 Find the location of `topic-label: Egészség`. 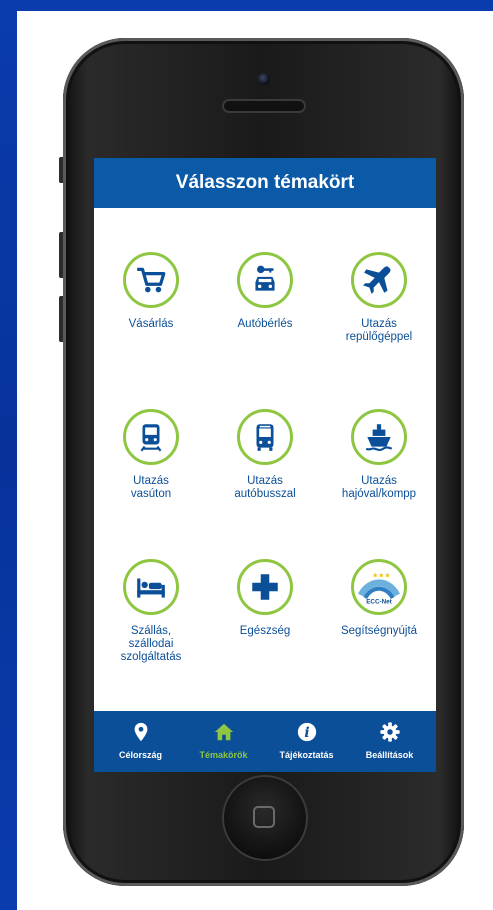

topic-label: Egészség is located at coordinates (265, 631).